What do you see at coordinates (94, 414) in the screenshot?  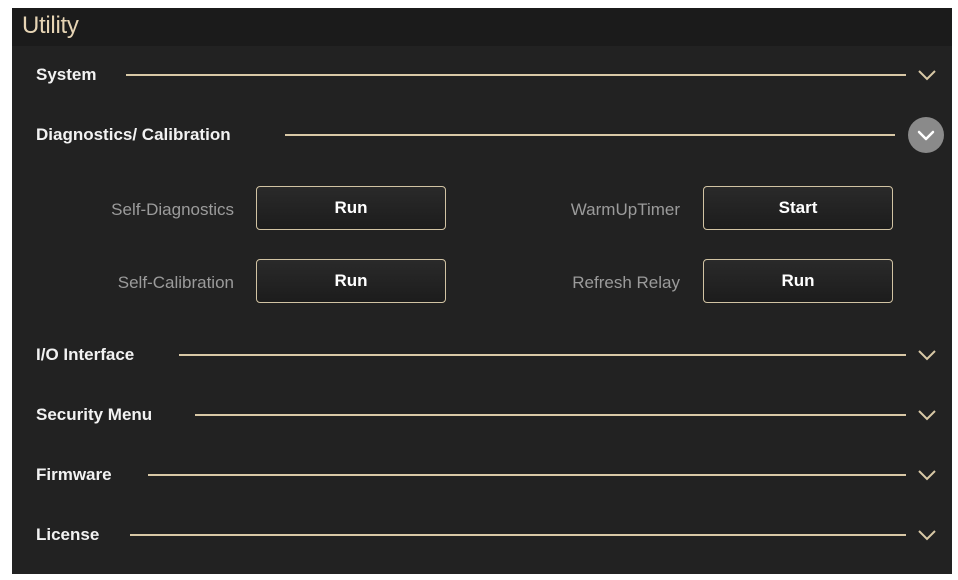 I see `section-security-menu-label: Security Menu` at bounding box center [94, 414].